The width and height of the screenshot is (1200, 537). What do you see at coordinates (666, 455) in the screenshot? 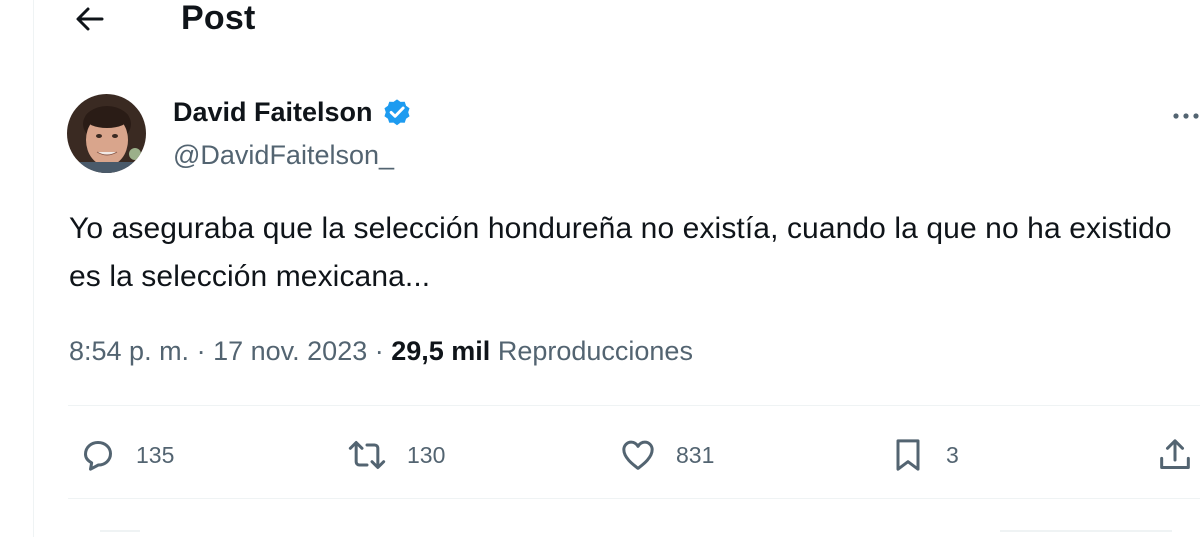
I see `like-button: 831` at bounding box center [666, 455].